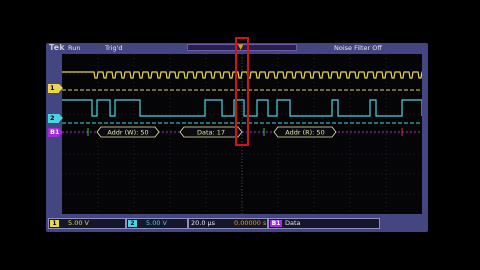  What do you see at coordinates (242, 91) in the screenshot?
I see `highlight-box` at bounding box center [242, 91].